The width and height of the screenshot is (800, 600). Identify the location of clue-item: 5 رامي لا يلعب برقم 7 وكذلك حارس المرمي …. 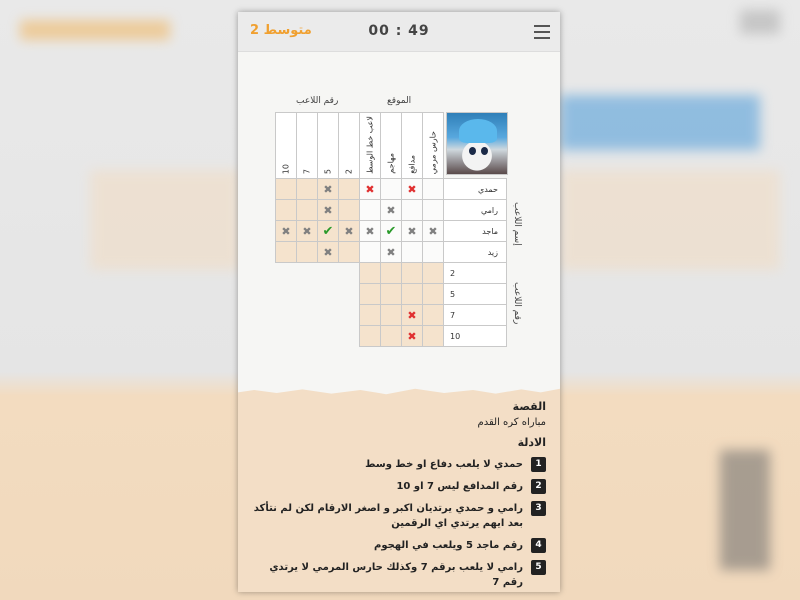
(398, 575).